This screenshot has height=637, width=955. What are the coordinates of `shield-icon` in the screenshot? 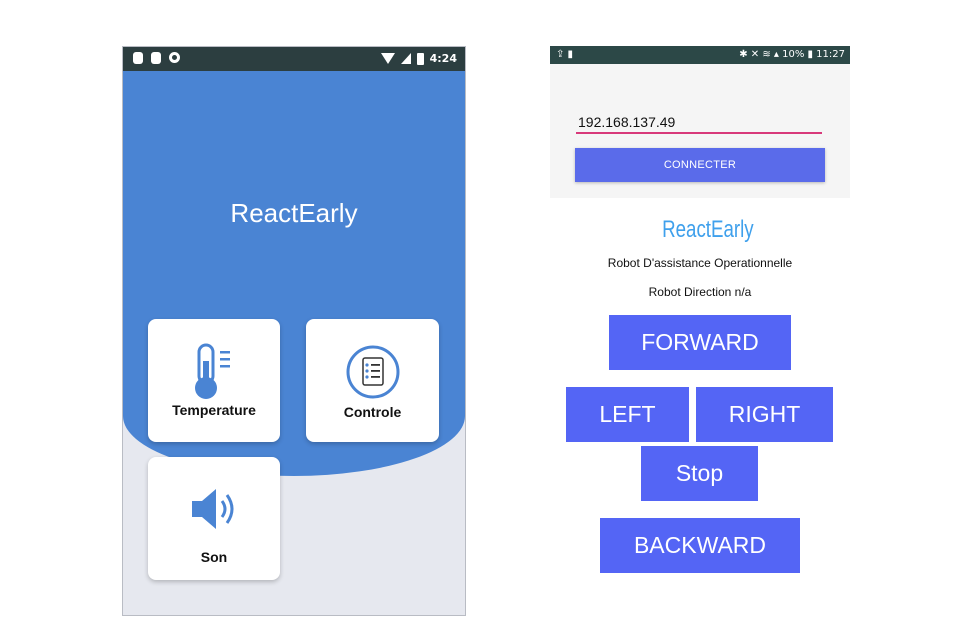 It's located at (138, 58).